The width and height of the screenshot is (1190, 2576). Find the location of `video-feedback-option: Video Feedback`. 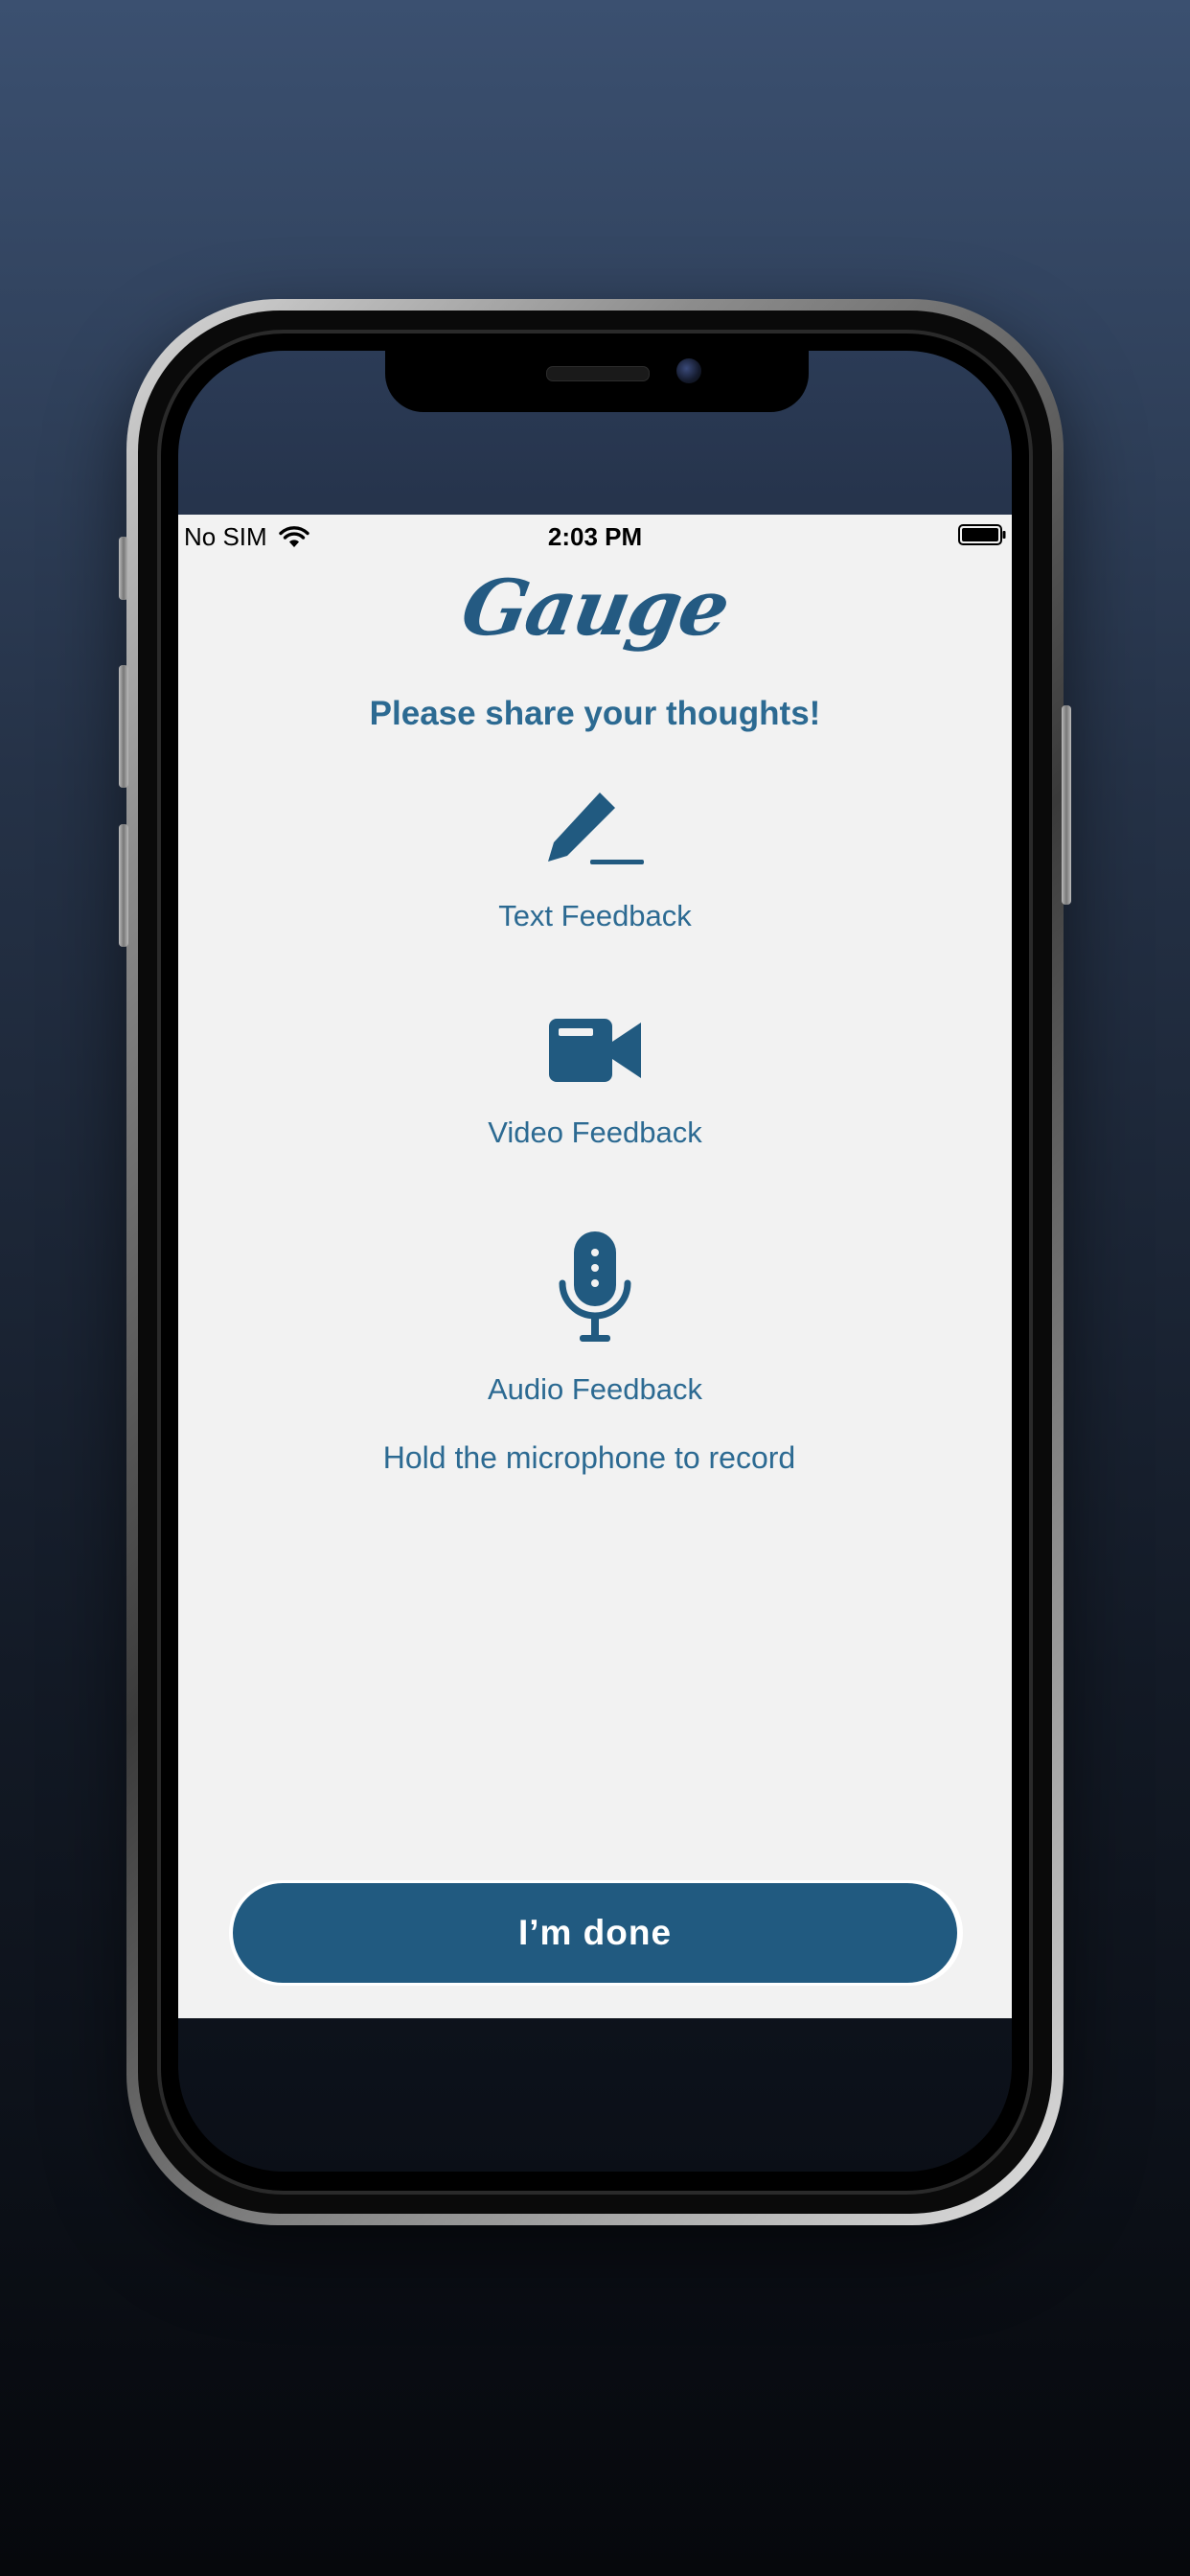

video-feedback-option: Video Feedback is located at coordinates (595, 1084).